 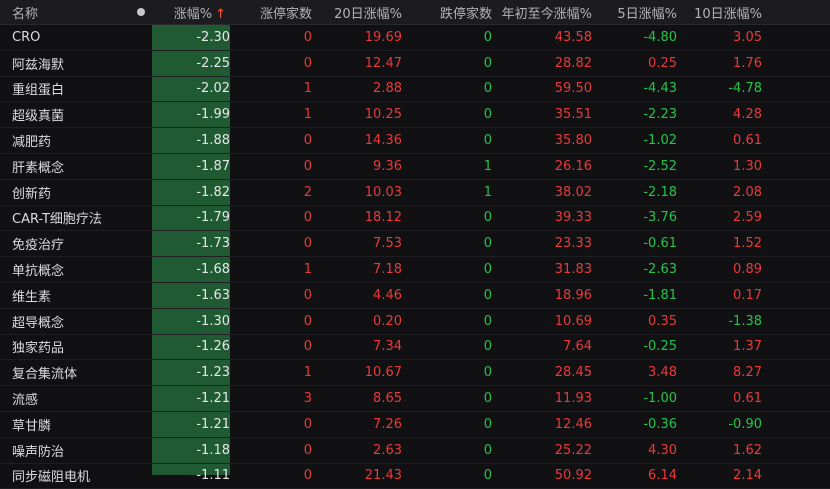 I want to click on limit-up-cell: 3, so click(x=307, y=399).